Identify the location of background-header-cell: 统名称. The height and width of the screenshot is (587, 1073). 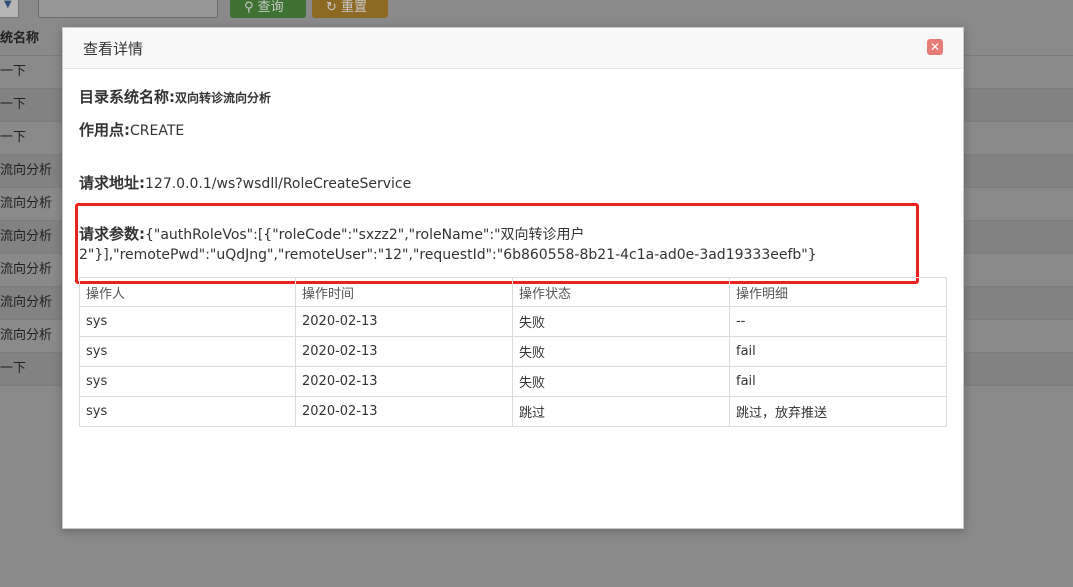
(20, 38).